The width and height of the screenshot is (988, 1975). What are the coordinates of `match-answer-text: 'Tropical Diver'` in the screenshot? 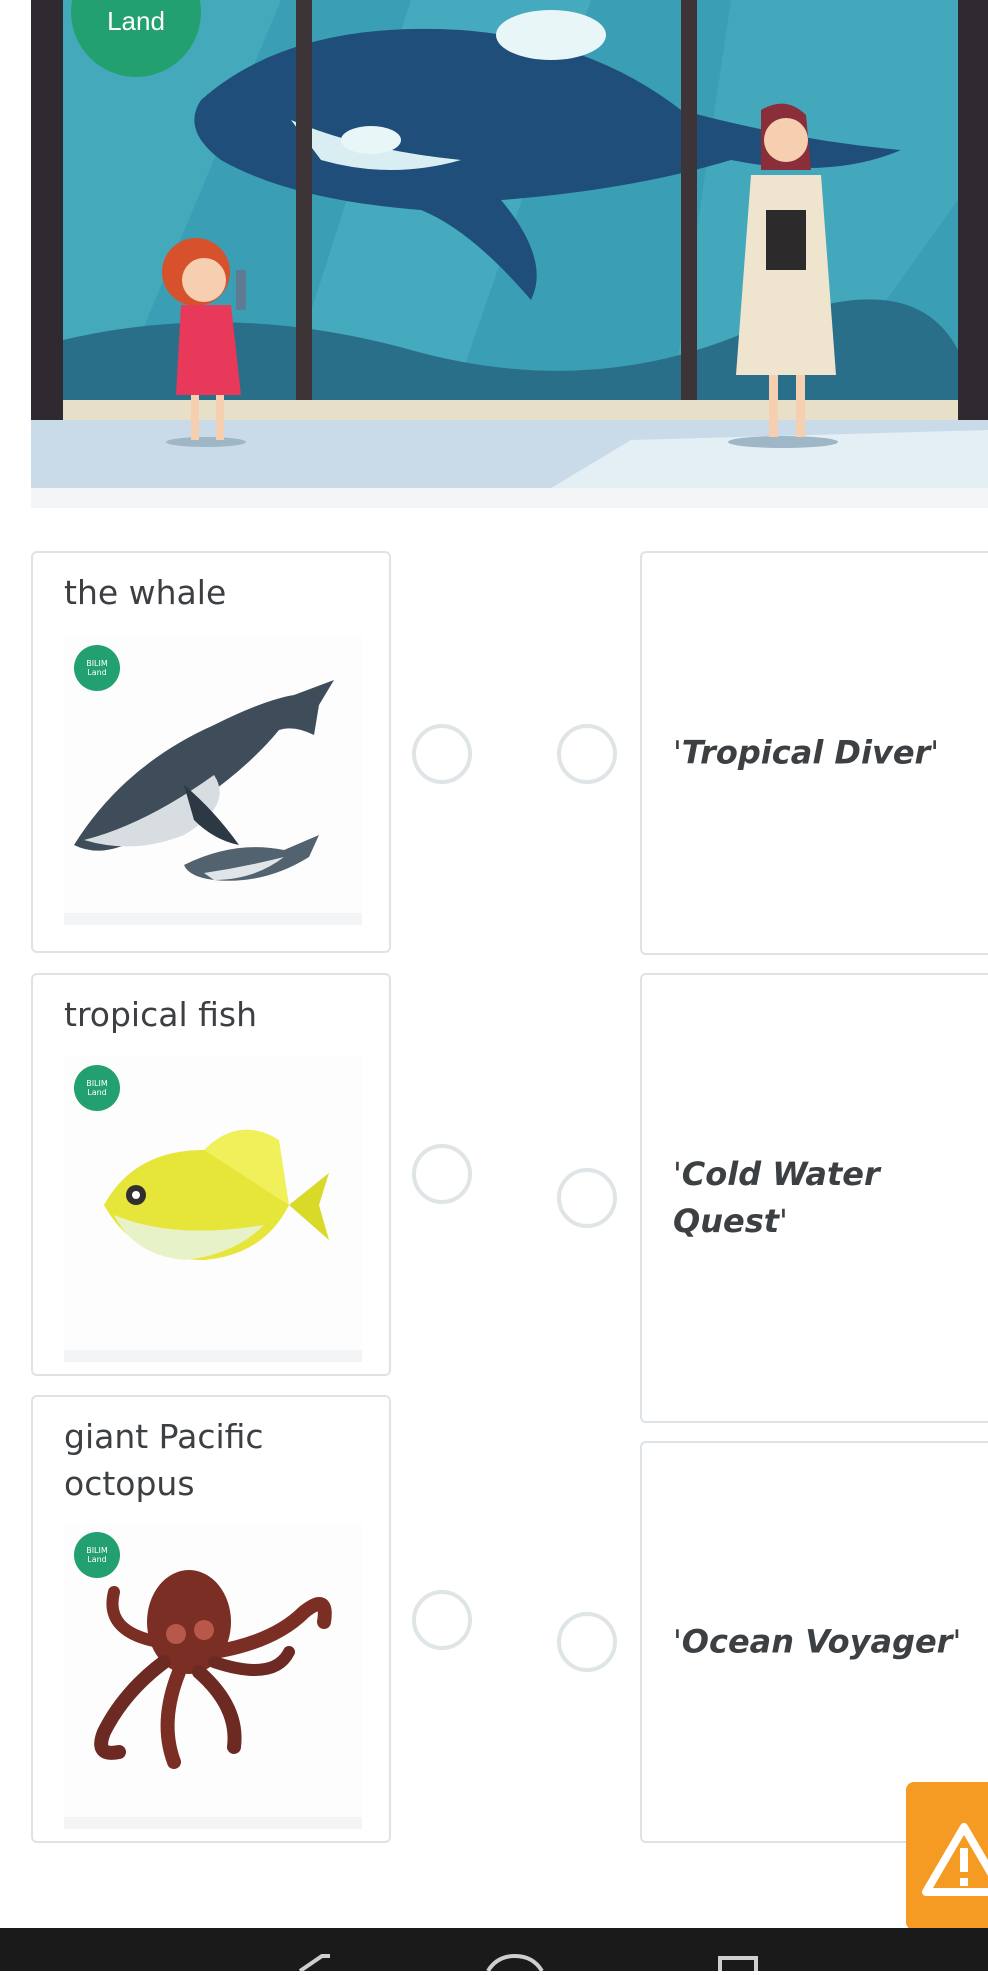 It's located at (806, 752).